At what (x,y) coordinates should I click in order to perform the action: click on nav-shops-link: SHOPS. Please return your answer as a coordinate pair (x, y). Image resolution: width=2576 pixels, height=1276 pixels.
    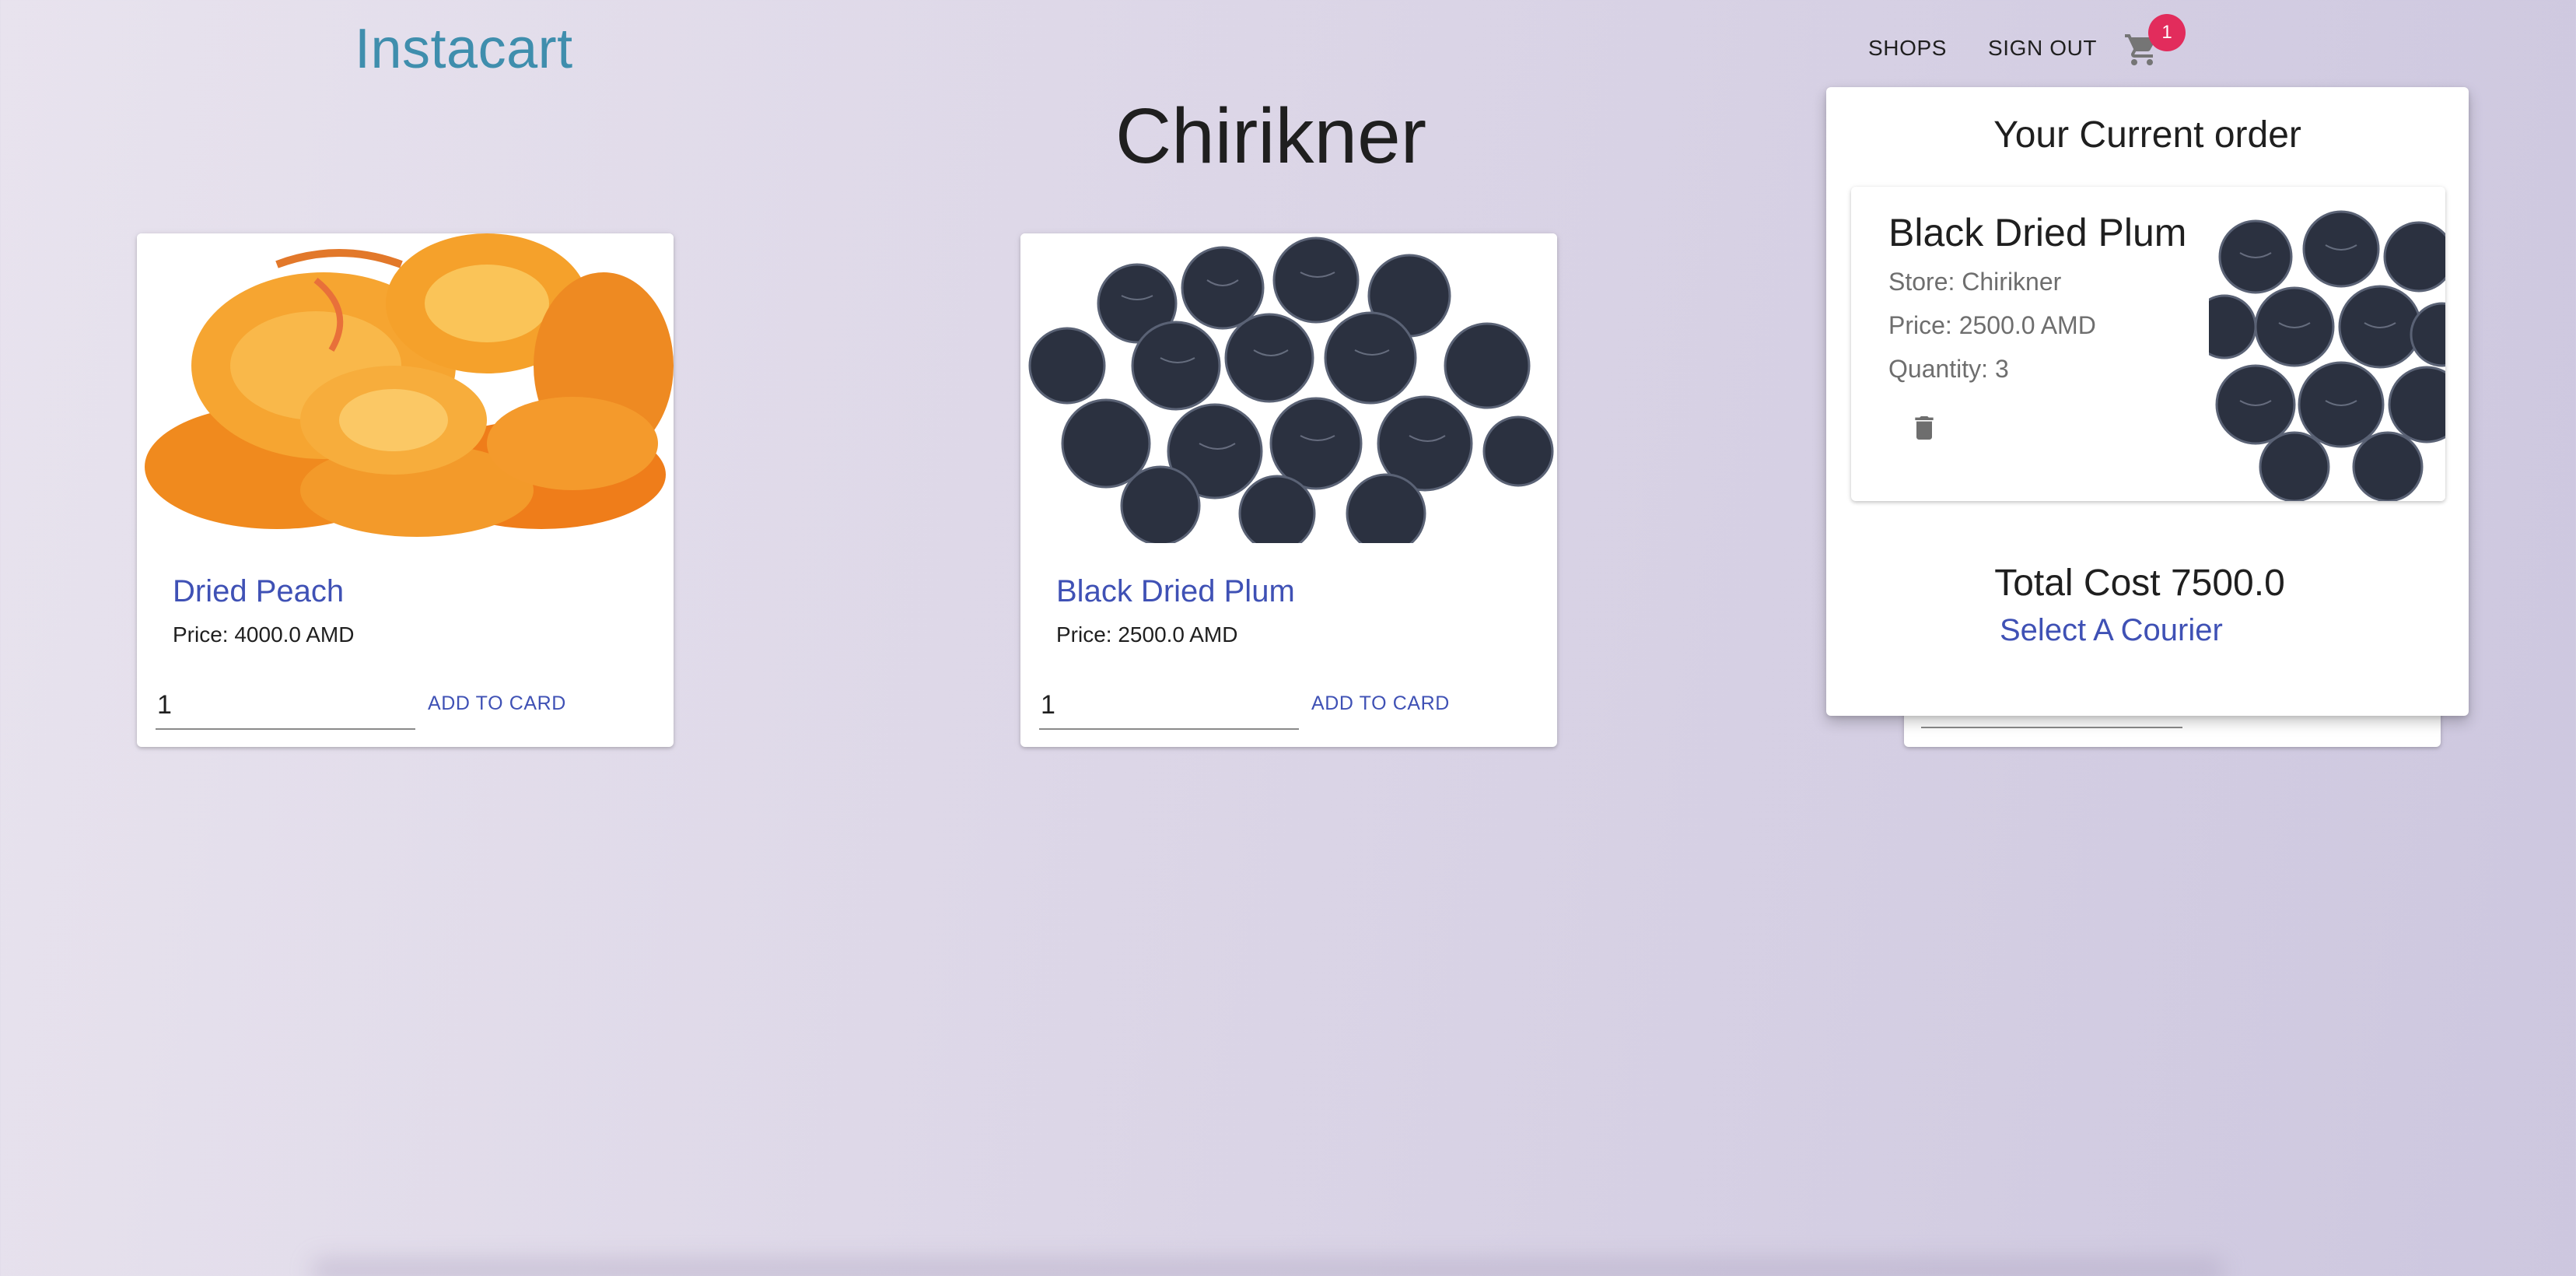
    Looking at the image, I should click on (1907, 48).